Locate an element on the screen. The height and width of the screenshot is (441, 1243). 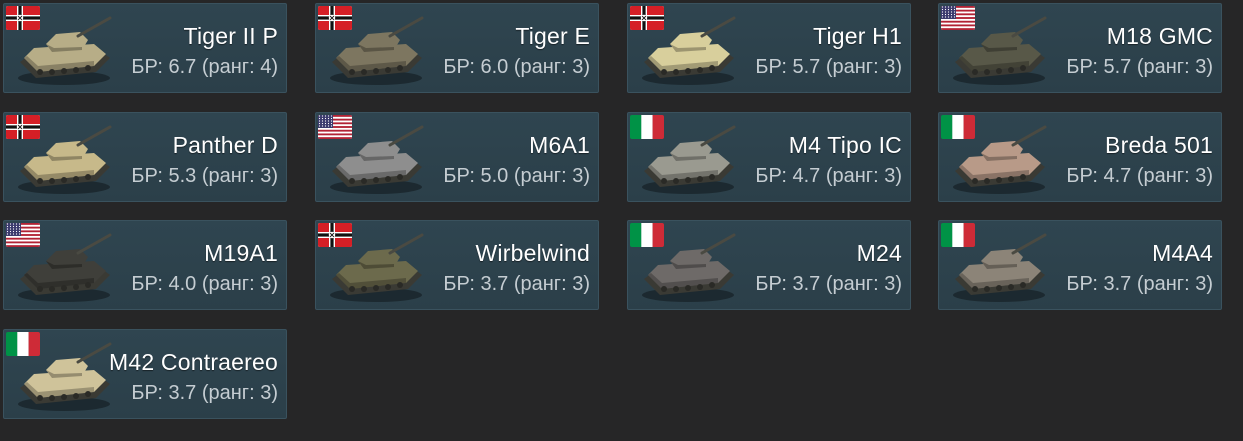
vehicle-card-m19a1: M19A1 БР: 4.0 (ранг: 3) is located at coordinates (145, 265).